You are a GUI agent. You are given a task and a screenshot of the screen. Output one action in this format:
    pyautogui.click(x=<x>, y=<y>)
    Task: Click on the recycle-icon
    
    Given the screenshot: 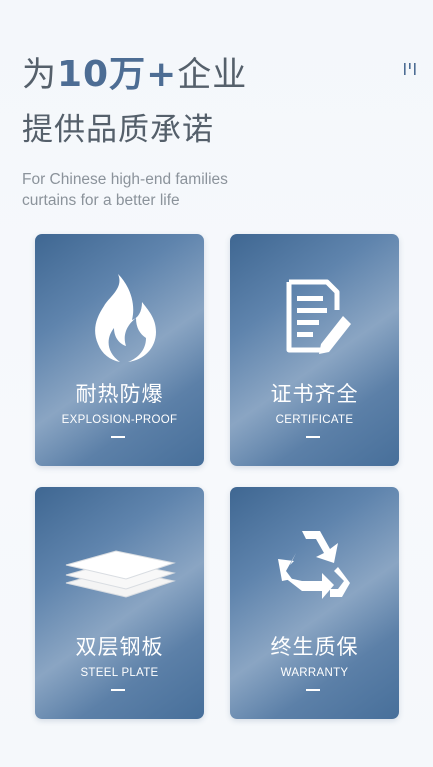 What is the action you would take?
    pyautogui.click(x=313, y=565)
    